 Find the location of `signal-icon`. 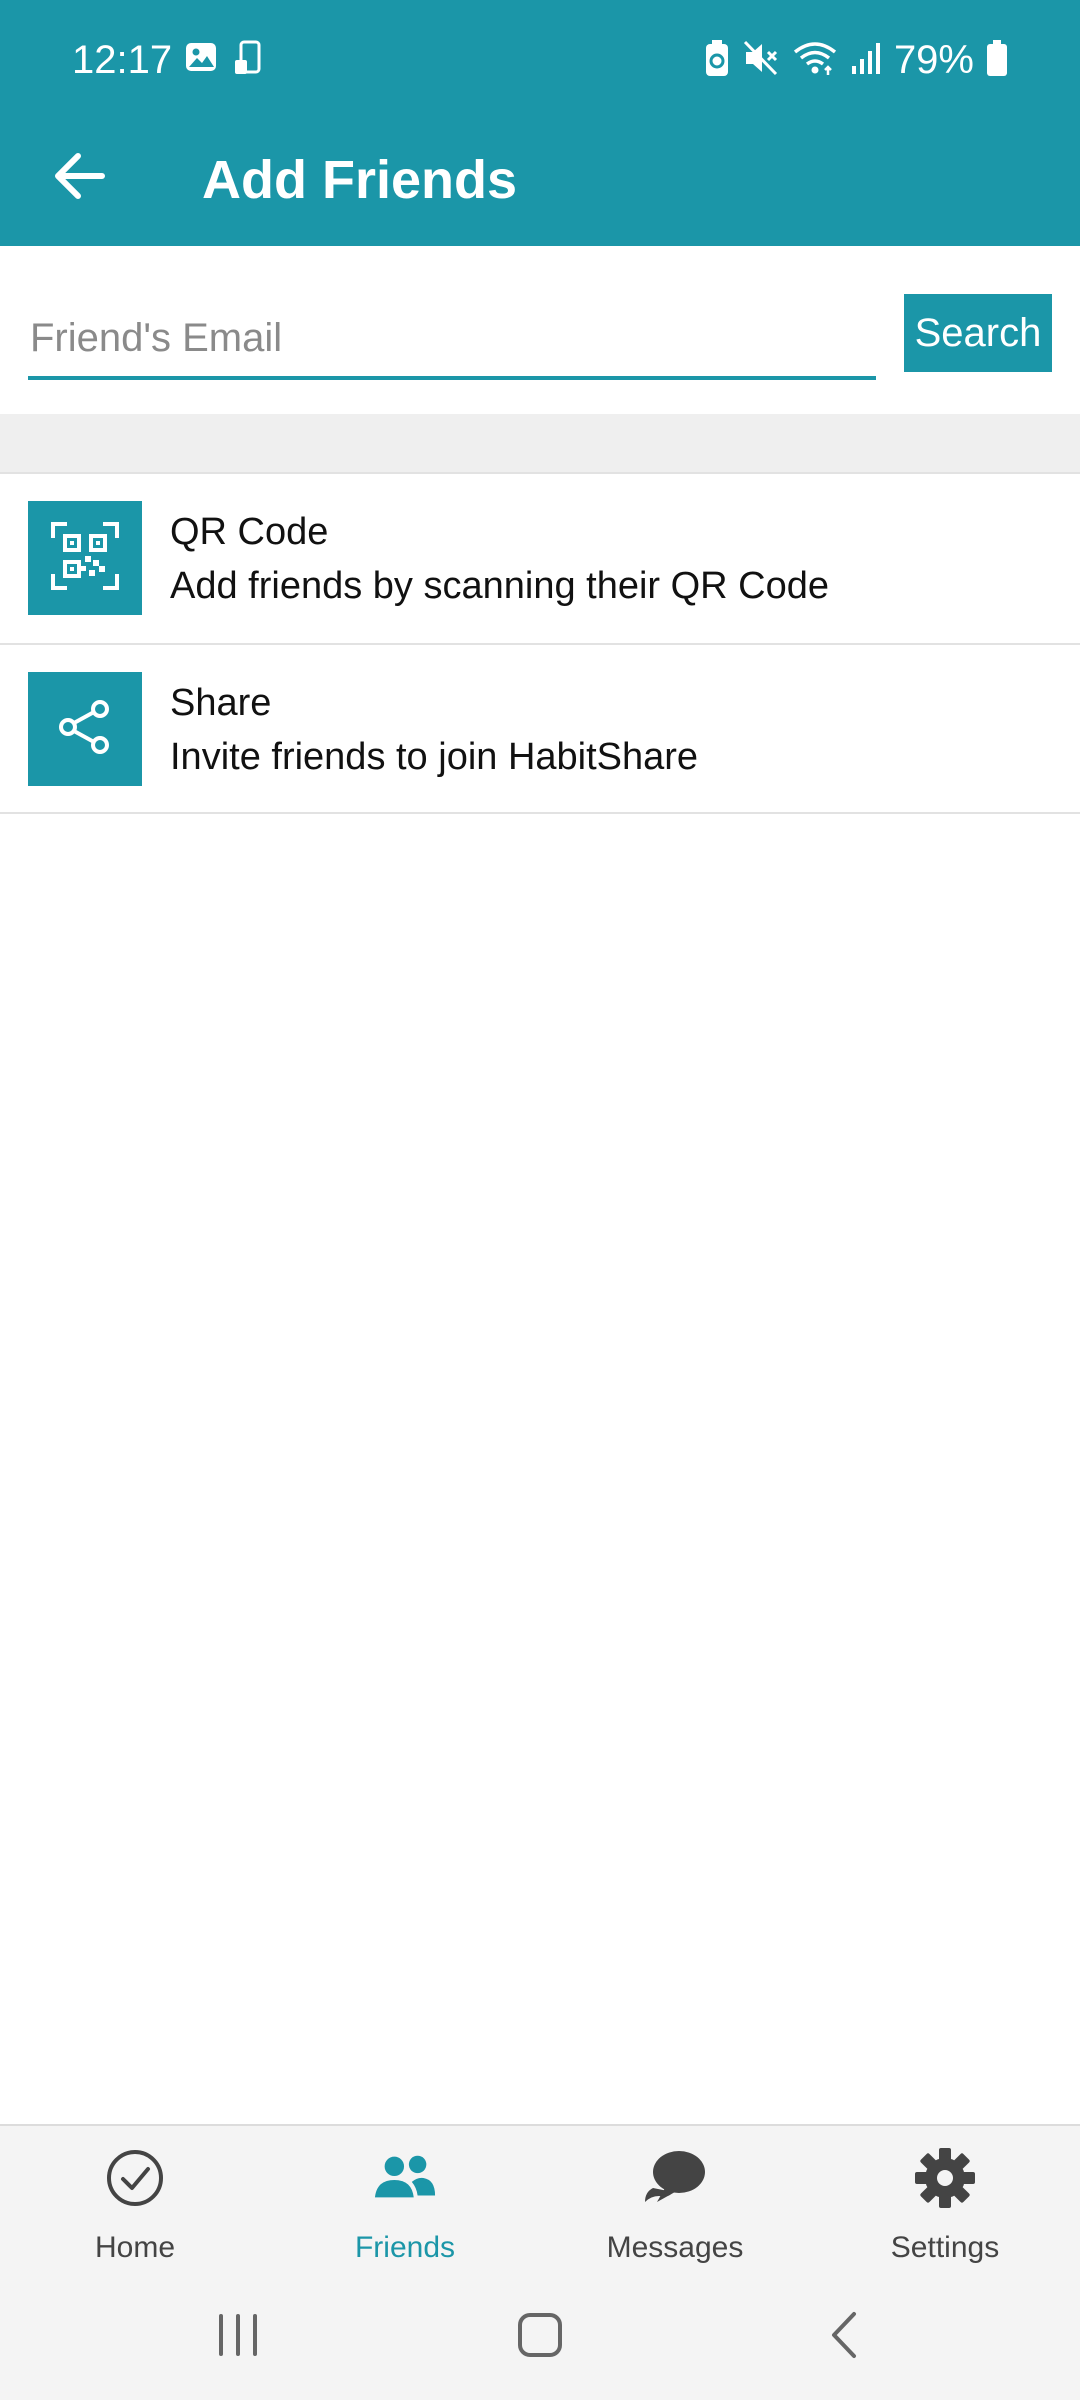

signal-icon is located at coordinates (866, 60).